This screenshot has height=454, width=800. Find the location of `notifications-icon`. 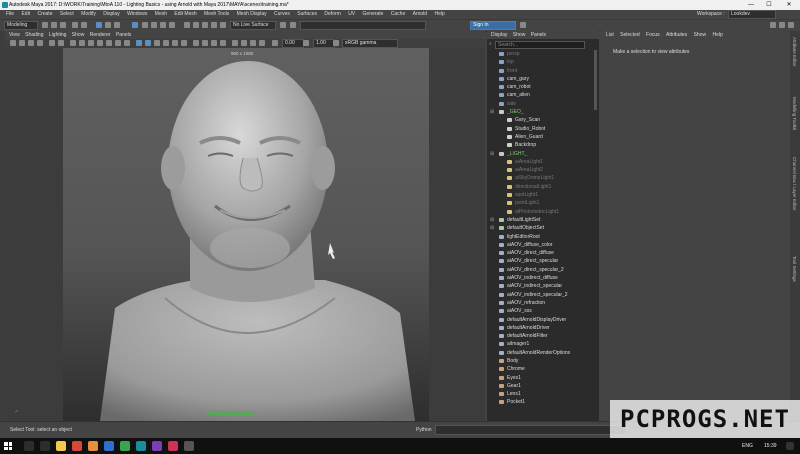

notifications-icon is located at coordinates (790, 446).